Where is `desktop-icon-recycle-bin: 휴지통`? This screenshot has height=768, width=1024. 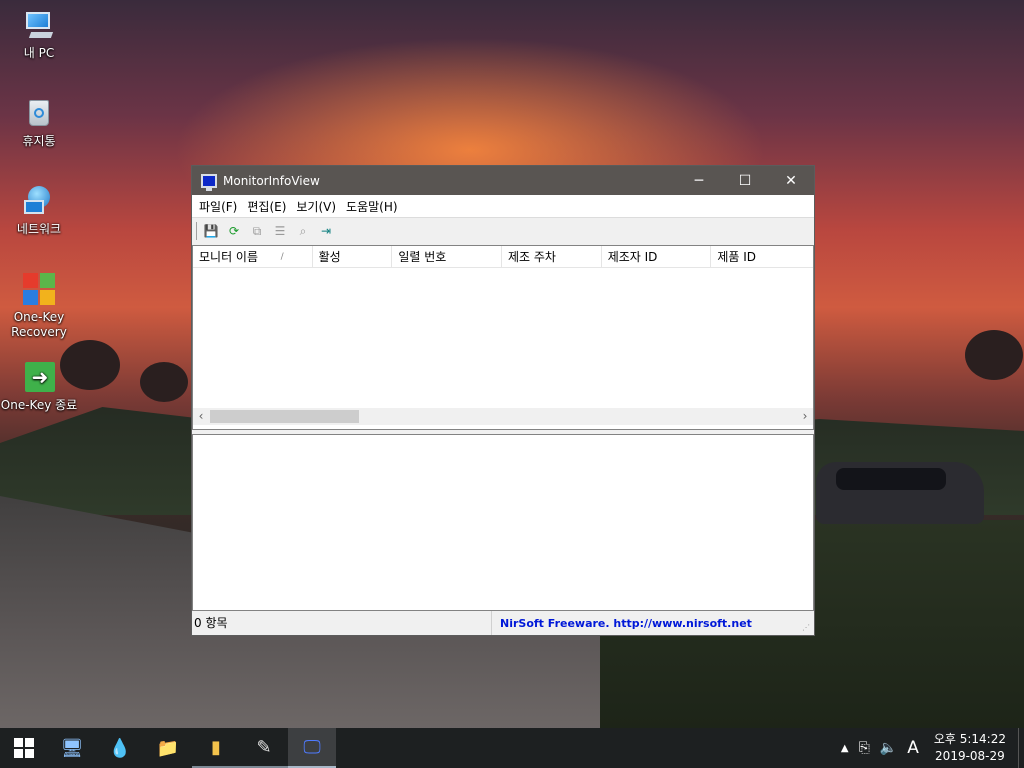 desktop-icon-recycle-bin: 휴지통 is located at coordinates (39, 122).